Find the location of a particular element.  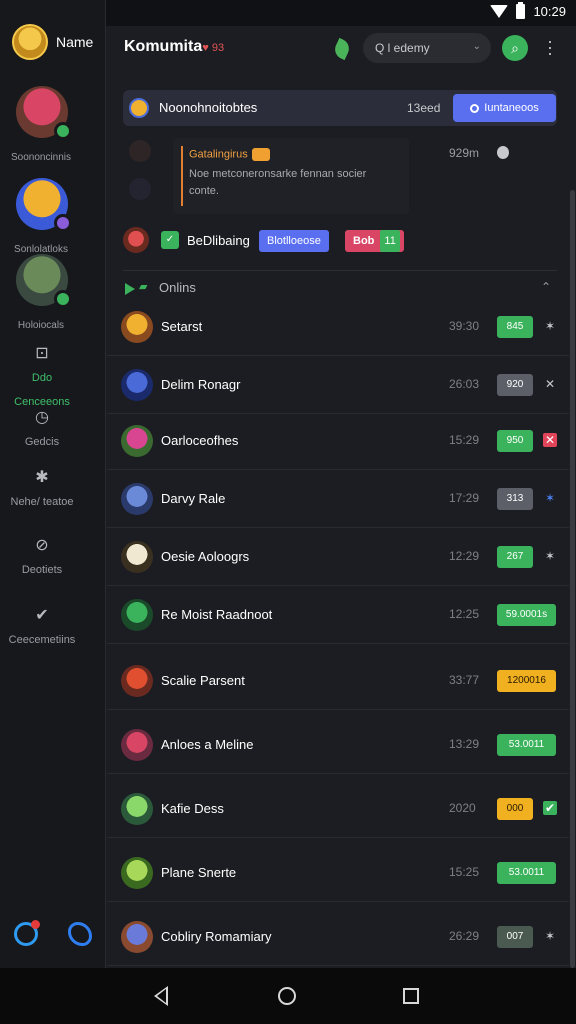

pinned-title: BeDlibaing is located at coordinates (218, 240).